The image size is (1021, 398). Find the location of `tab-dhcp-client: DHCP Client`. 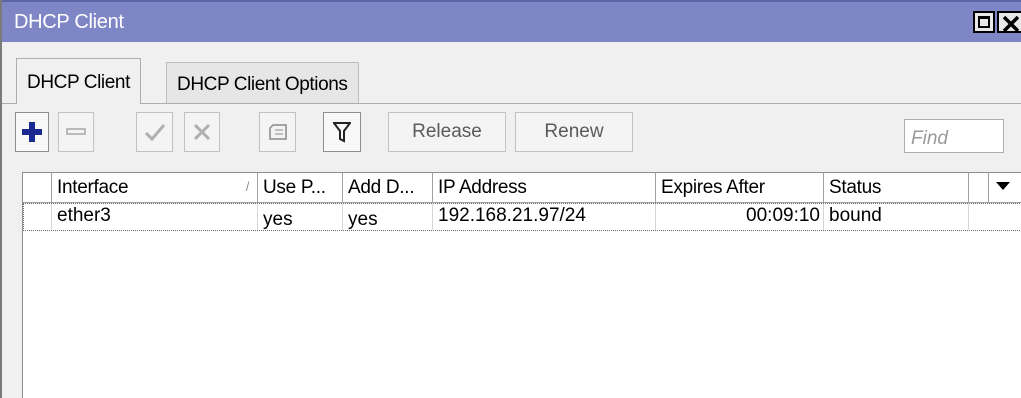

tab-dhcp-client: DHCP Client is located at coordinates (78, 81).